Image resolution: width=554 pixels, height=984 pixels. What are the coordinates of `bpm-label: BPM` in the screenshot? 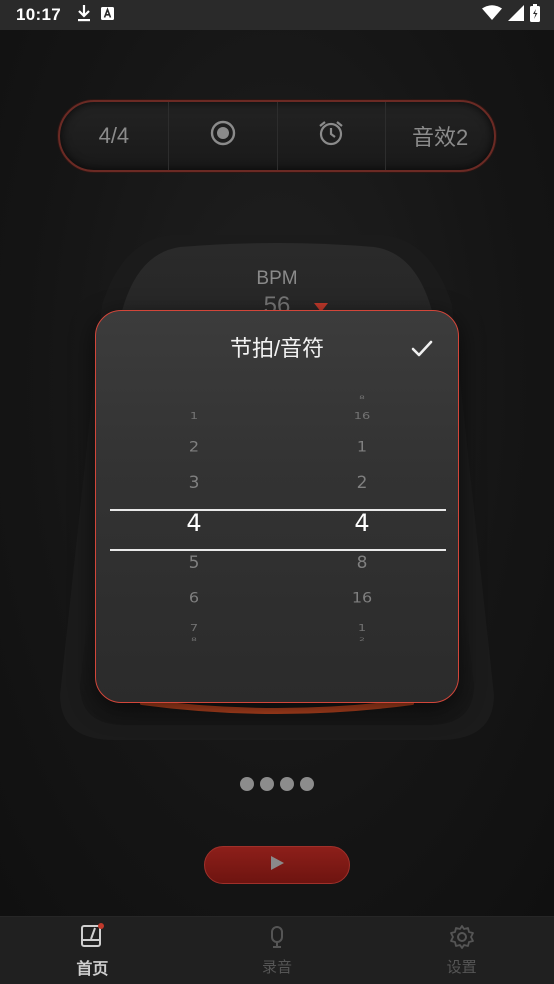 It's located at (277, 278).